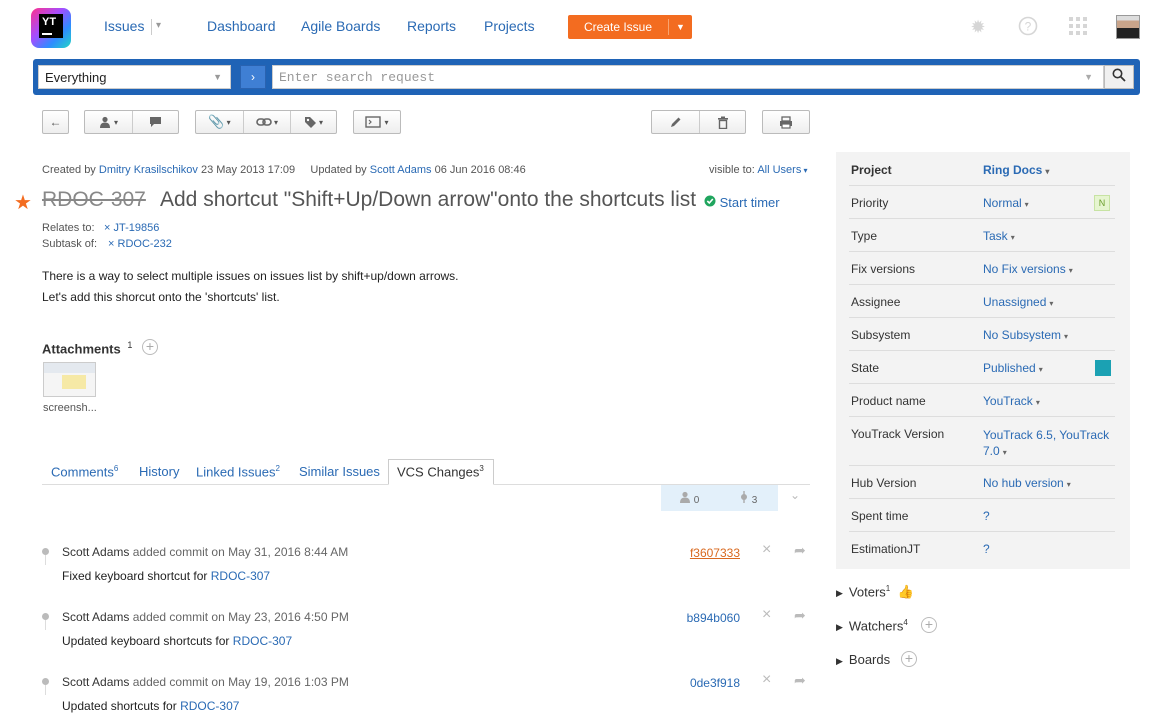  I want to click on nav-projects: Projects, so click(509, 26).